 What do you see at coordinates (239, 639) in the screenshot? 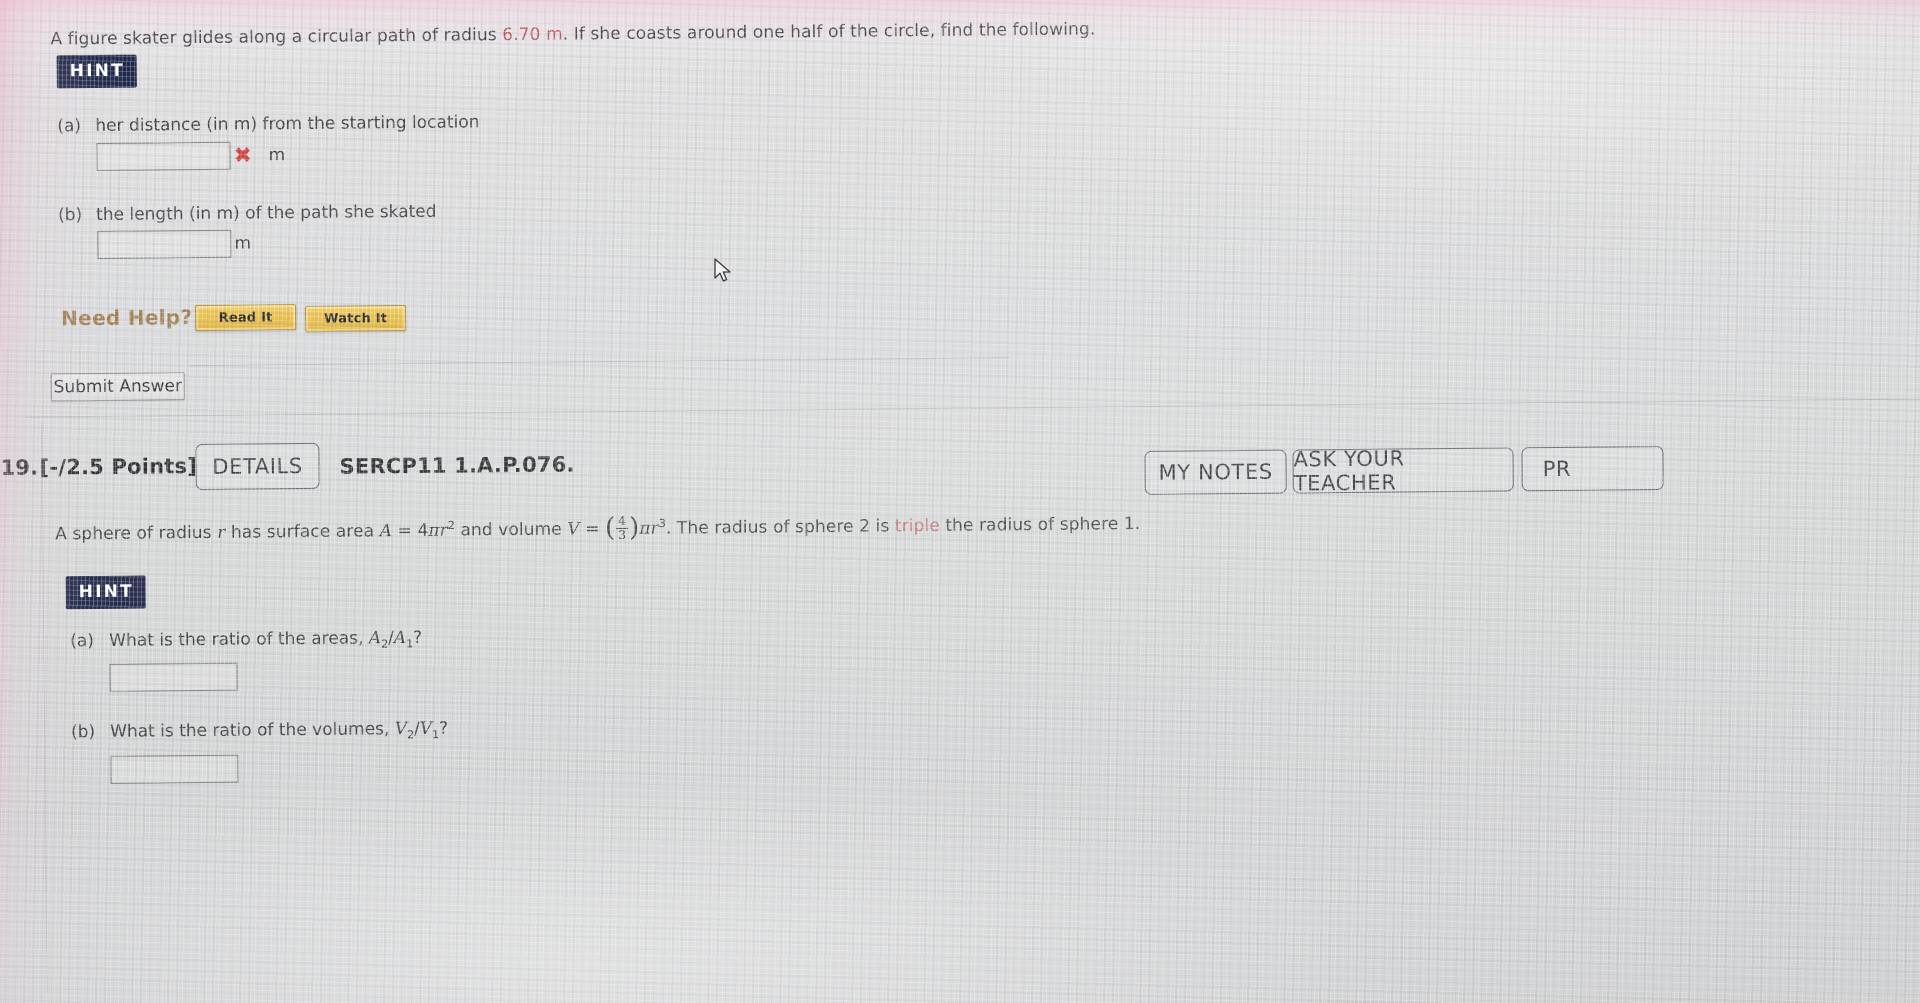
I see `part-a-text-pre: What is the ratio of the areas,` at bounding box center [239, 639].